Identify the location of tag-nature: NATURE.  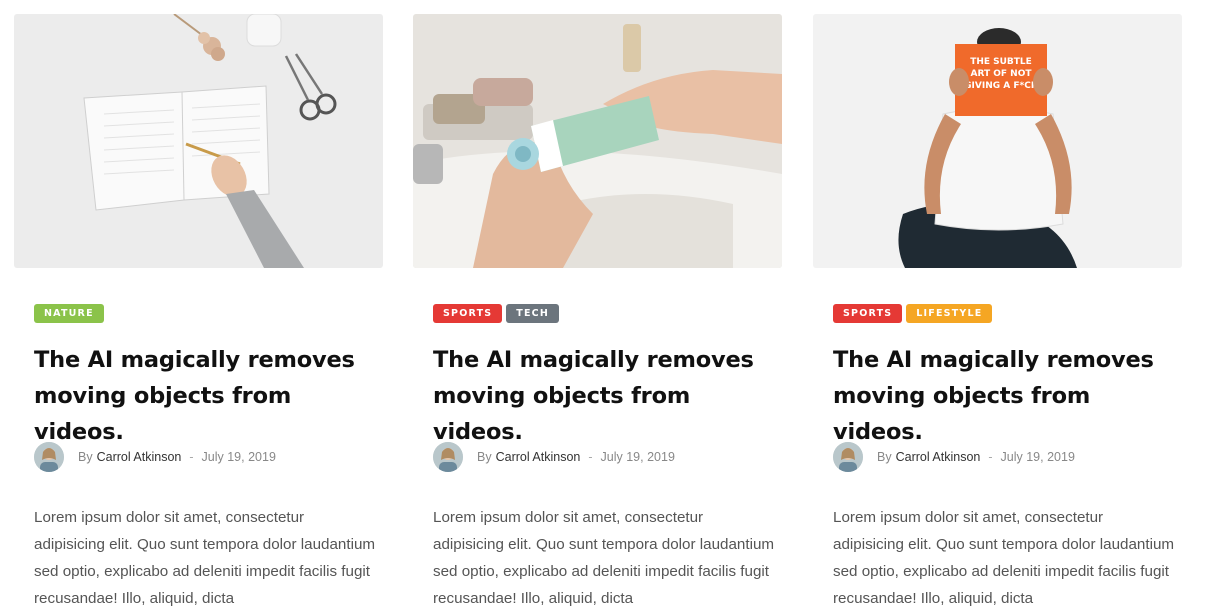
(69, 313).